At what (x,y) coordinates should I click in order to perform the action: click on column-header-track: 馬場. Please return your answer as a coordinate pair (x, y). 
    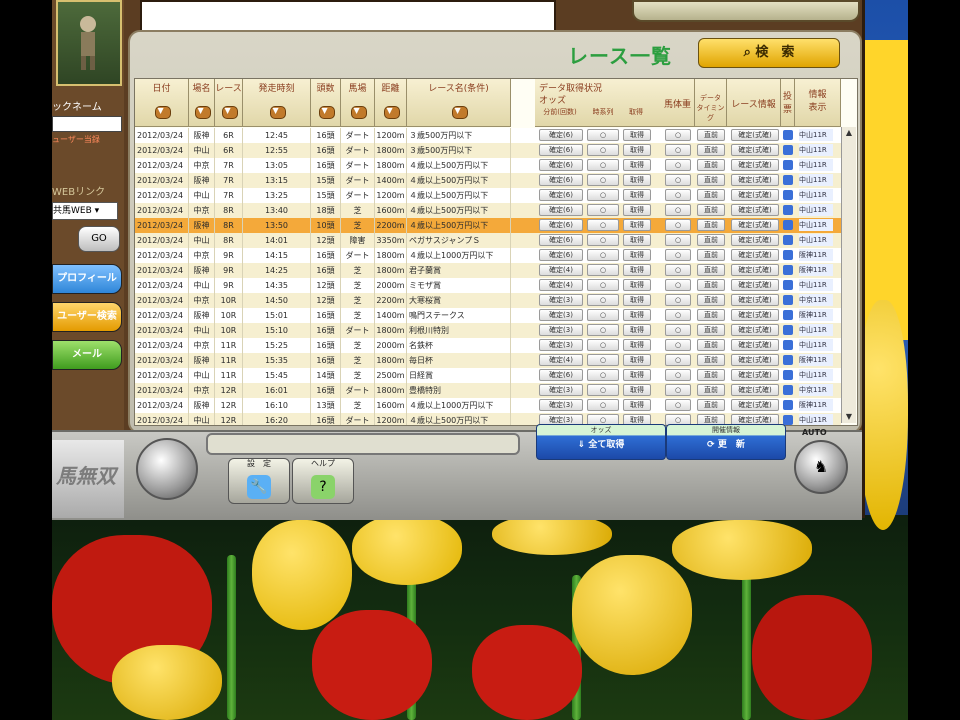
    Looking at the image, I should click on (358, 103).